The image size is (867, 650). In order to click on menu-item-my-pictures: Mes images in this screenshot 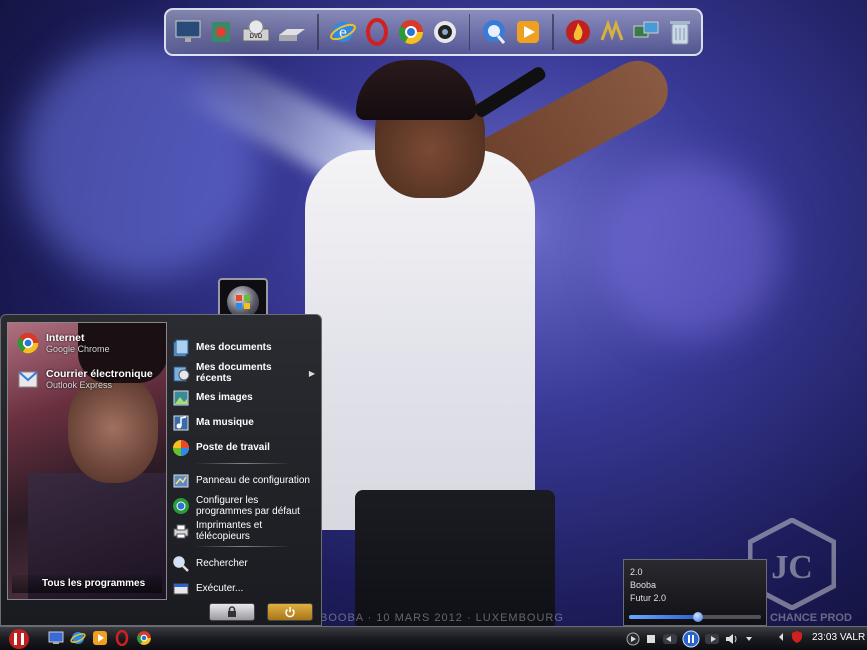, I will do `click(245, 397)`.